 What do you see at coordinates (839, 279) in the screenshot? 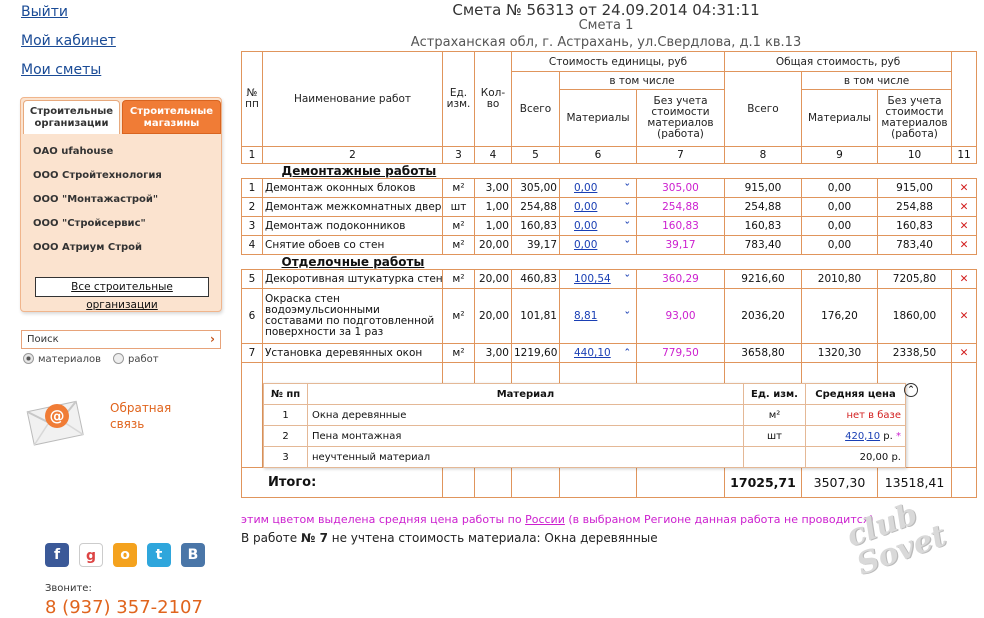
I see `row-total-materials: 2010,80` at bounding box center [839, 279].